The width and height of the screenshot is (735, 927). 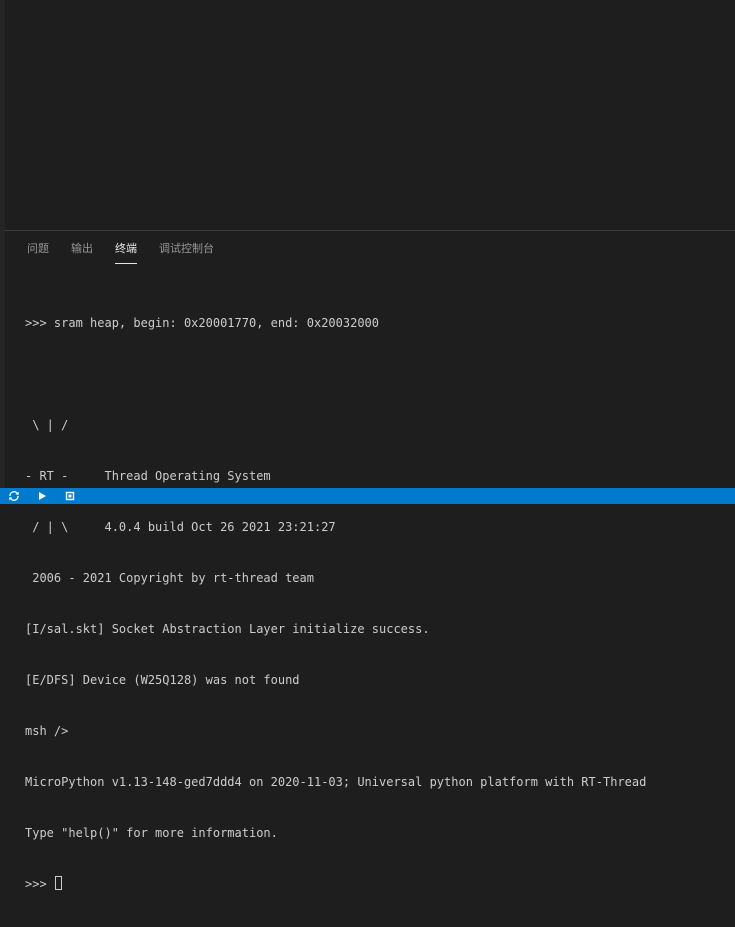 I want to click on sync-icon, so click(x=14, y=496).